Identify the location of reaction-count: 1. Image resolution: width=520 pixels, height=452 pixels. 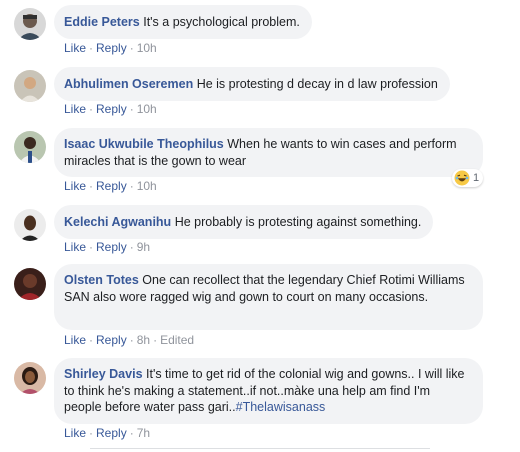
(476, 178).